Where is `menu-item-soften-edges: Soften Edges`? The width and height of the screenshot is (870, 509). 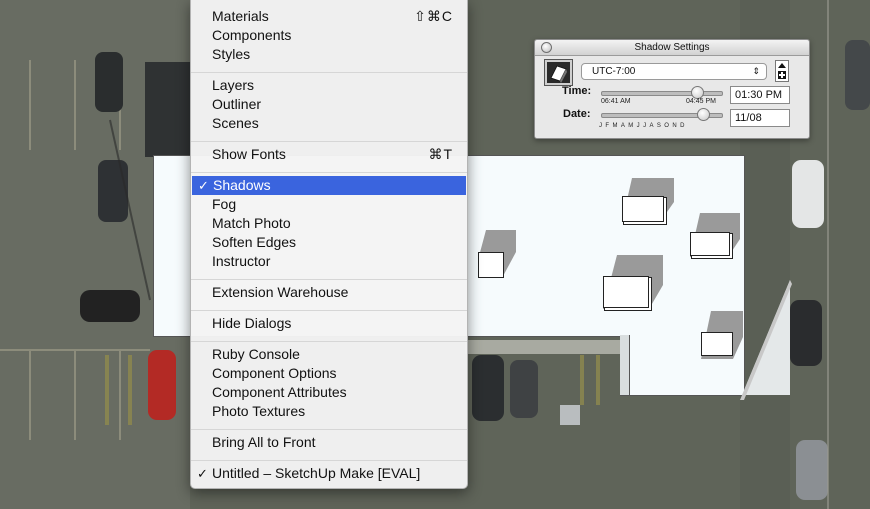 menu-item-soften-edges: Soften Edges is located at coordinates (329, 242).